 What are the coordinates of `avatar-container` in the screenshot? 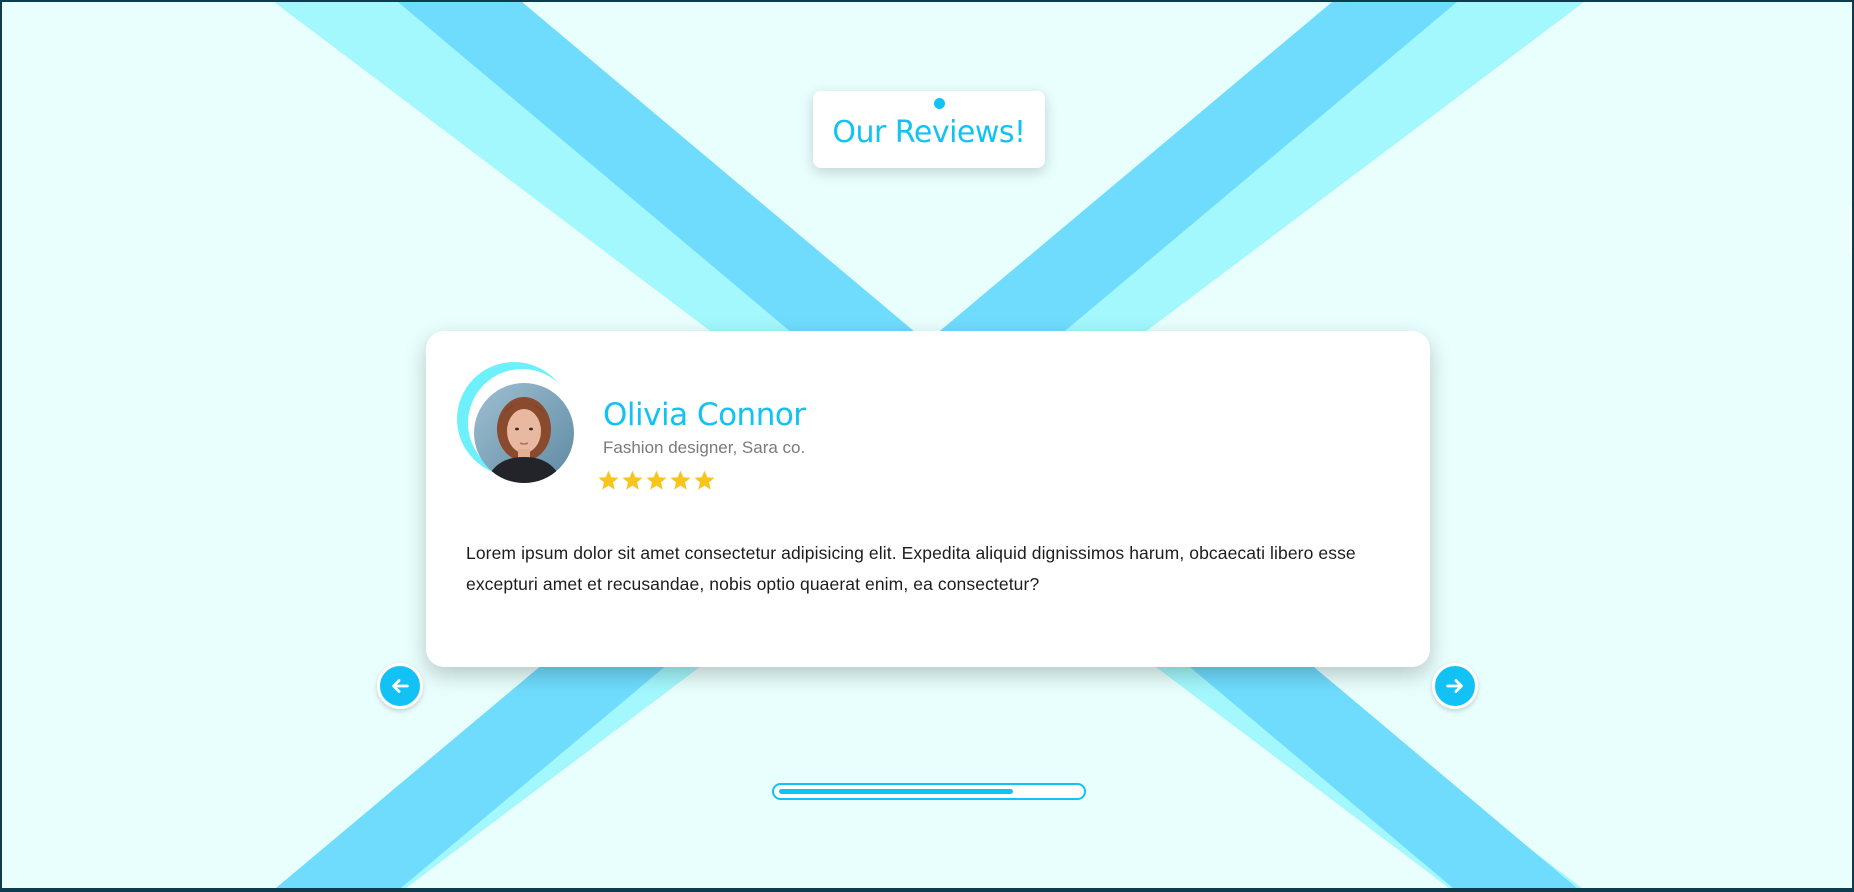 It's located at (515, 422).